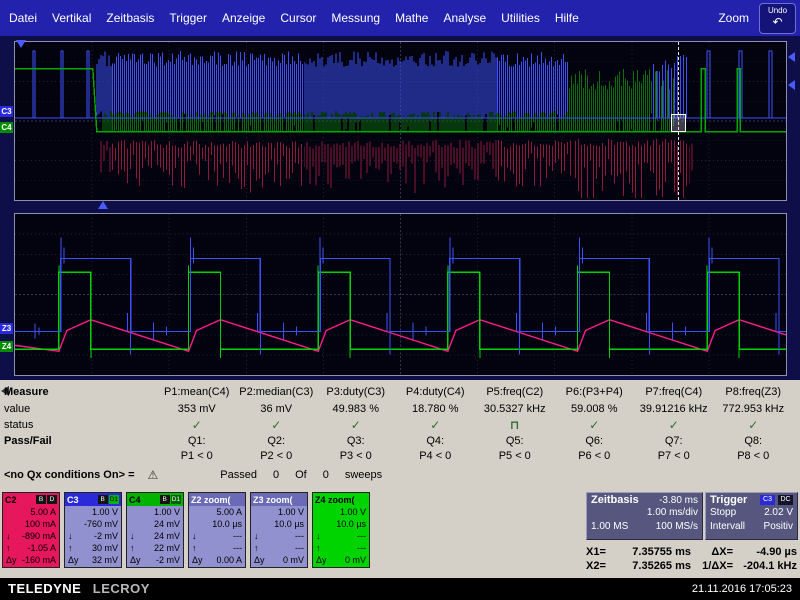  What do you see at coordinates (728, 526) in the screenshot?
I see `trigger-type: Intervall` at bounding box center [728, 526].